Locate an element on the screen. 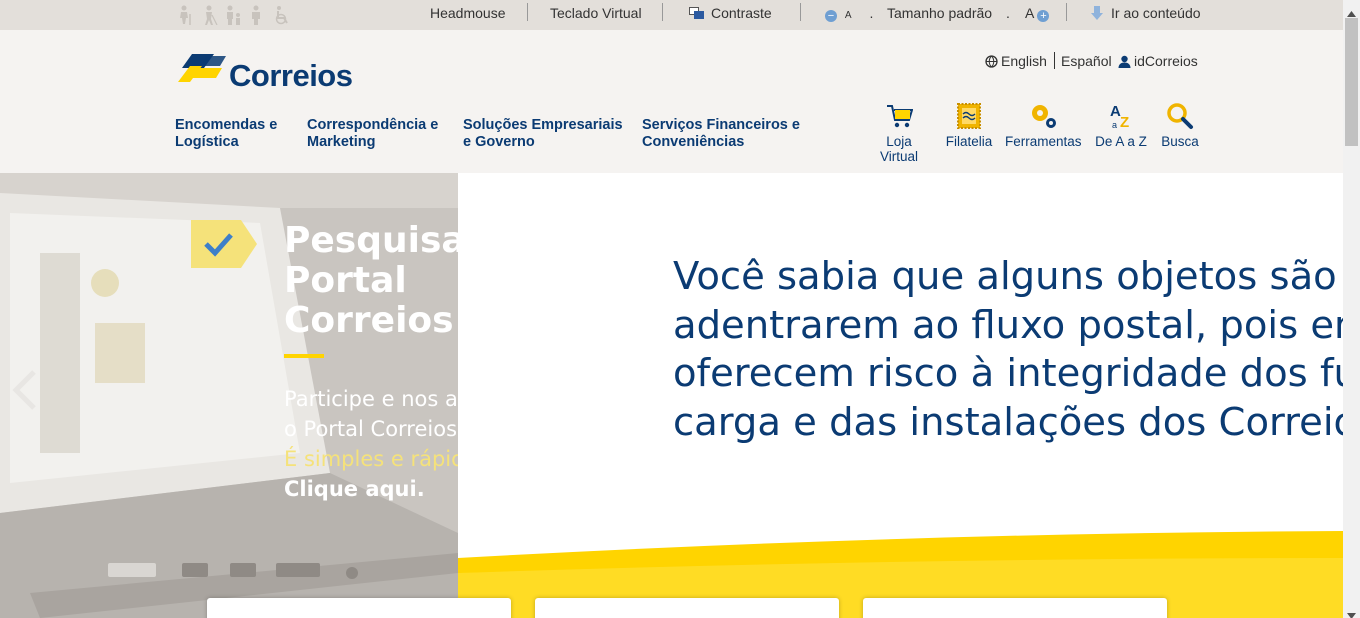 This screenshot has height=618, width=1360. contrast-toggle: Contraste is located at coordinates (730, 15).